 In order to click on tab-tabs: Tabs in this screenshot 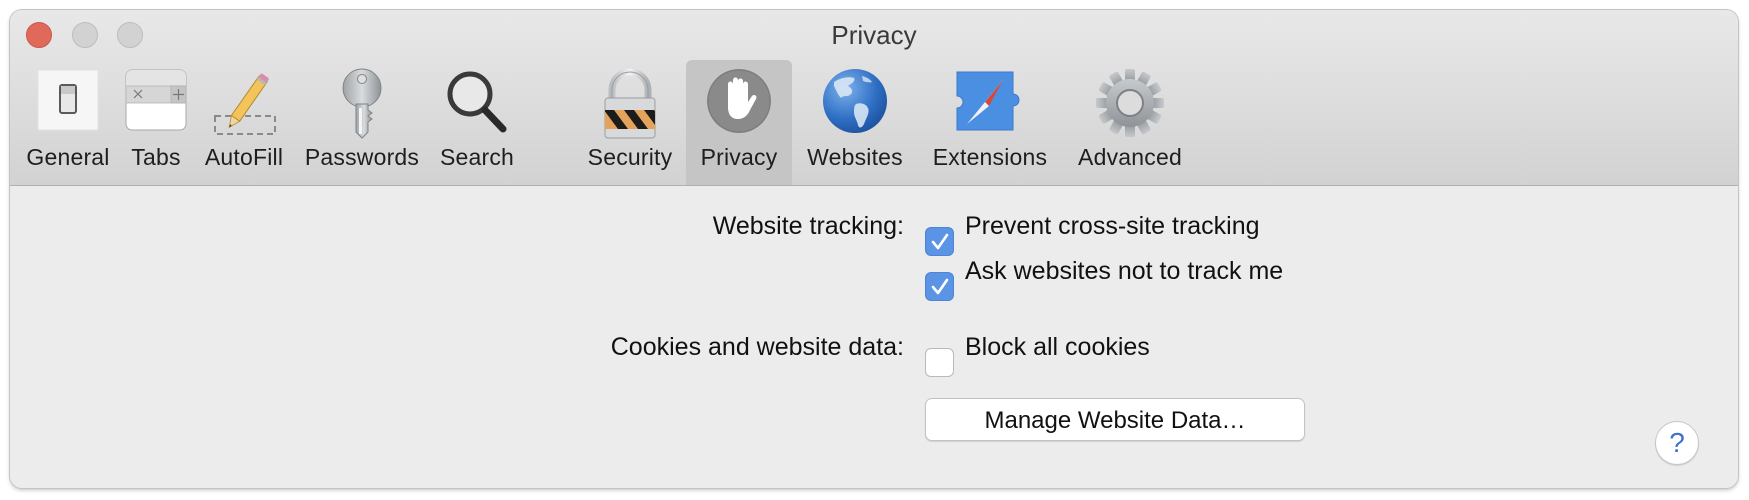, I will do `click(156, 122)`.